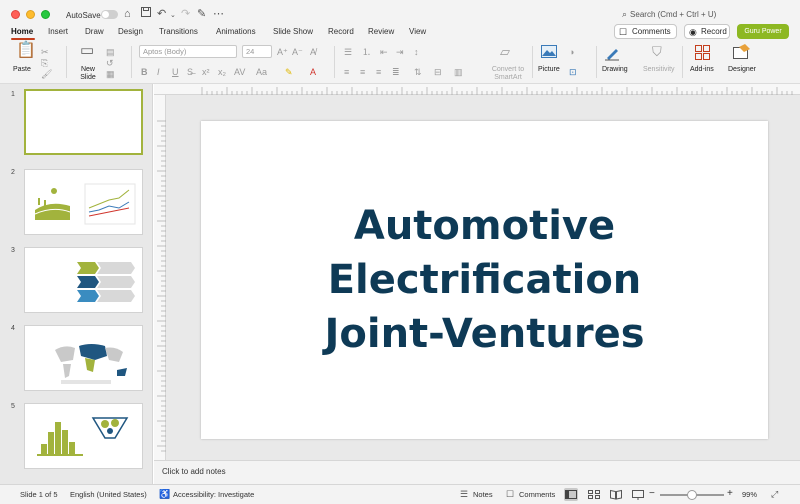  I want to click on justify-icon: ≣, so click(396, 72).